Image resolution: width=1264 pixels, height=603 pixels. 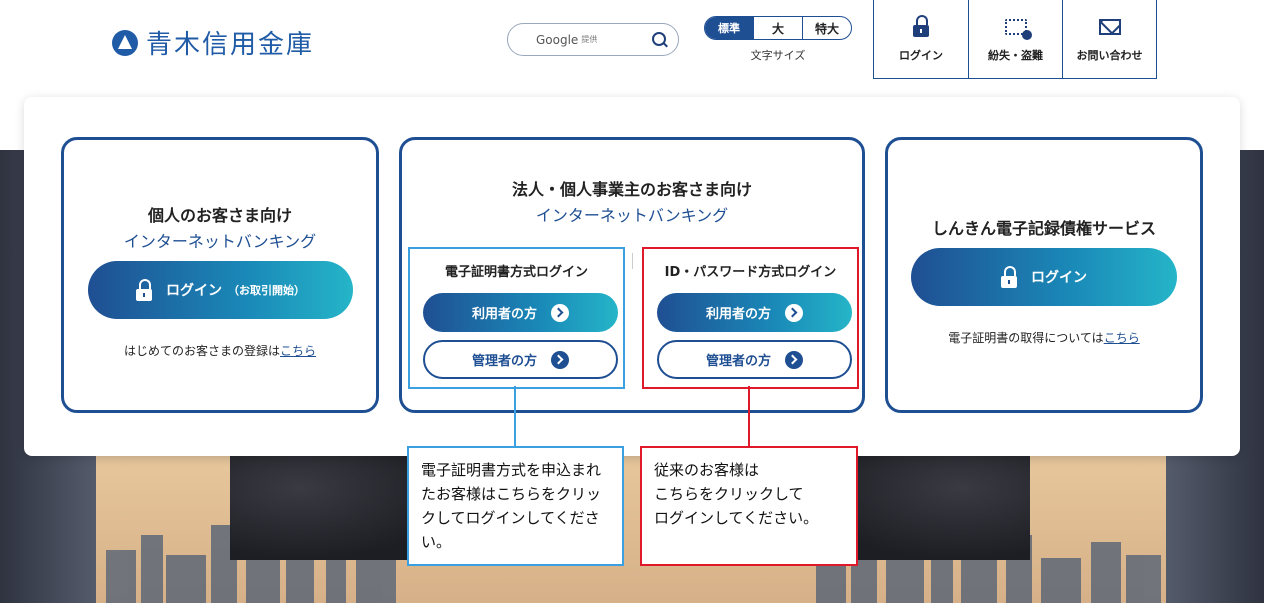 I want to click on cert-login-box: 電子証明書方式ログイン 利用者の方 管理者の方, so click(x=516, y=318).